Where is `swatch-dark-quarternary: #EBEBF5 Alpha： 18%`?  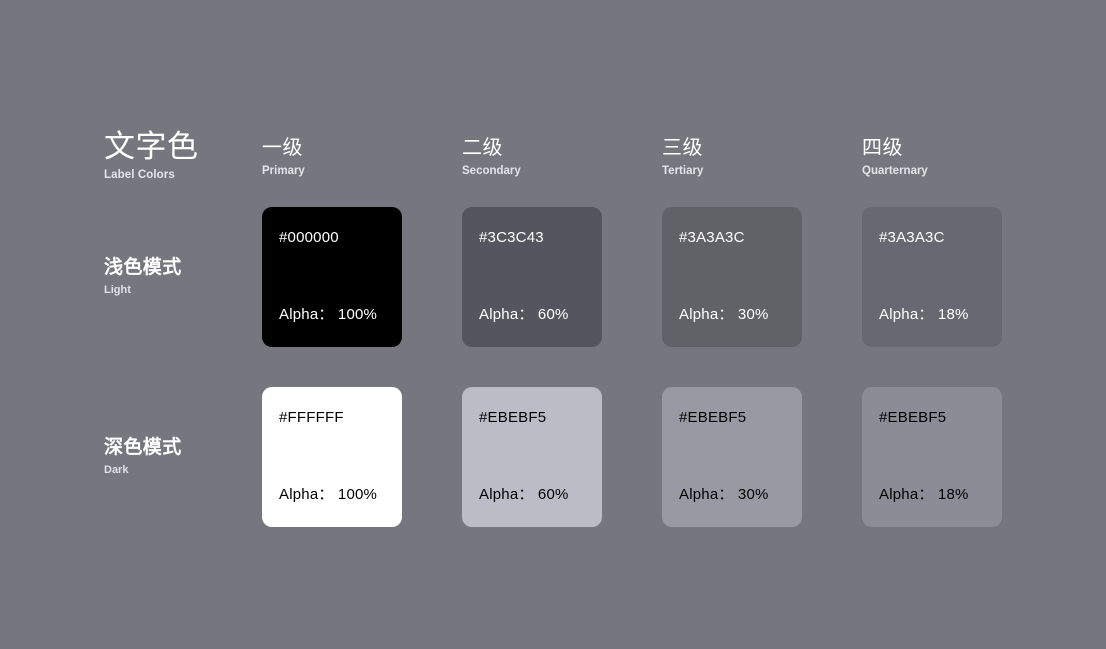
swatch-dark-quarternary: #EBEBF5 Alpha： 18% is located at coordinates (932, 457).